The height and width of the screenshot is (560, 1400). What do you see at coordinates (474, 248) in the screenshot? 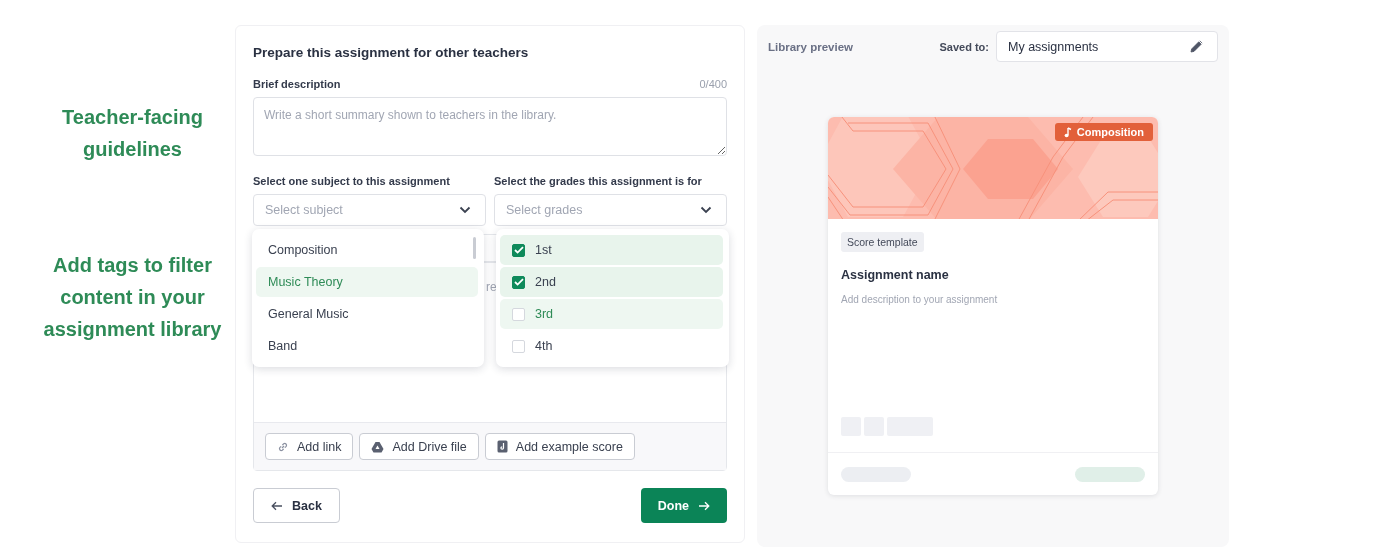
I see `scrollbar` at bounding box center [474, 248].